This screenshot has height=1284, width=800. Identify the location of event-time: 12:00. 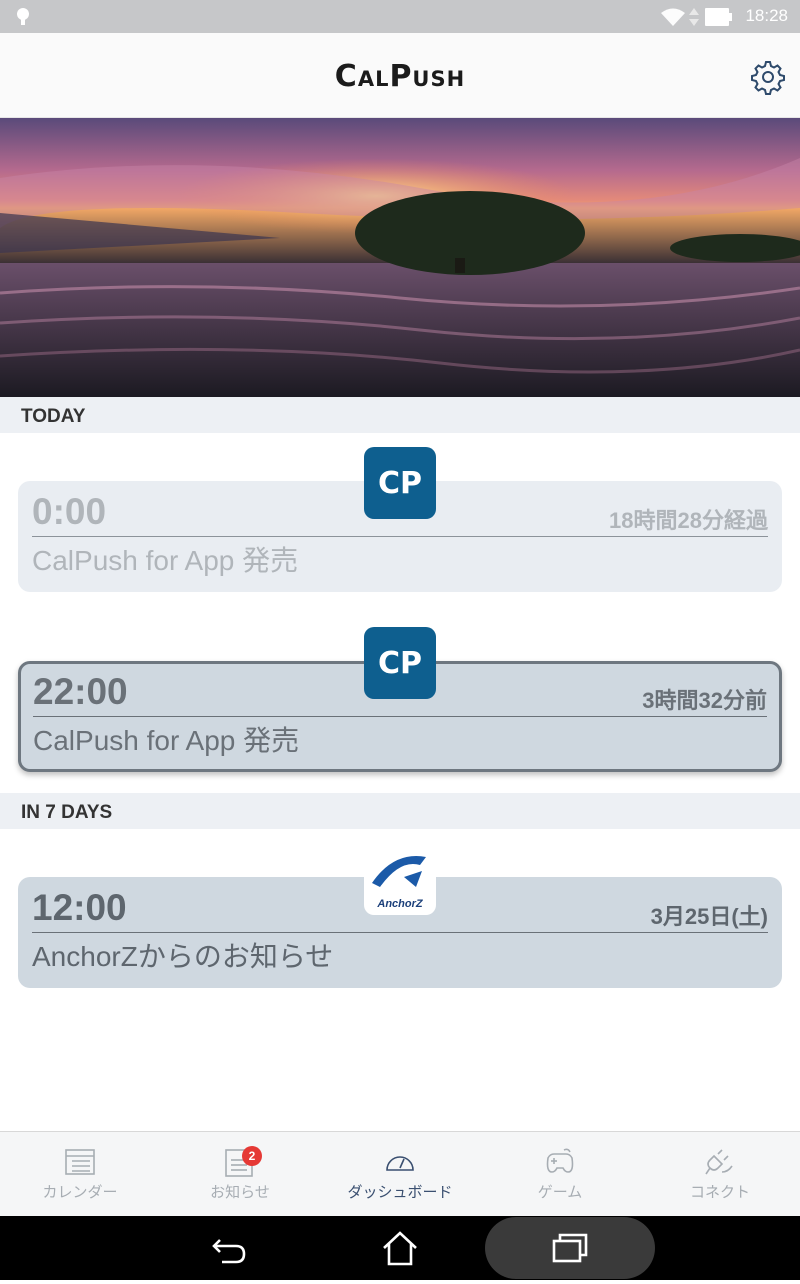
(79, 907).